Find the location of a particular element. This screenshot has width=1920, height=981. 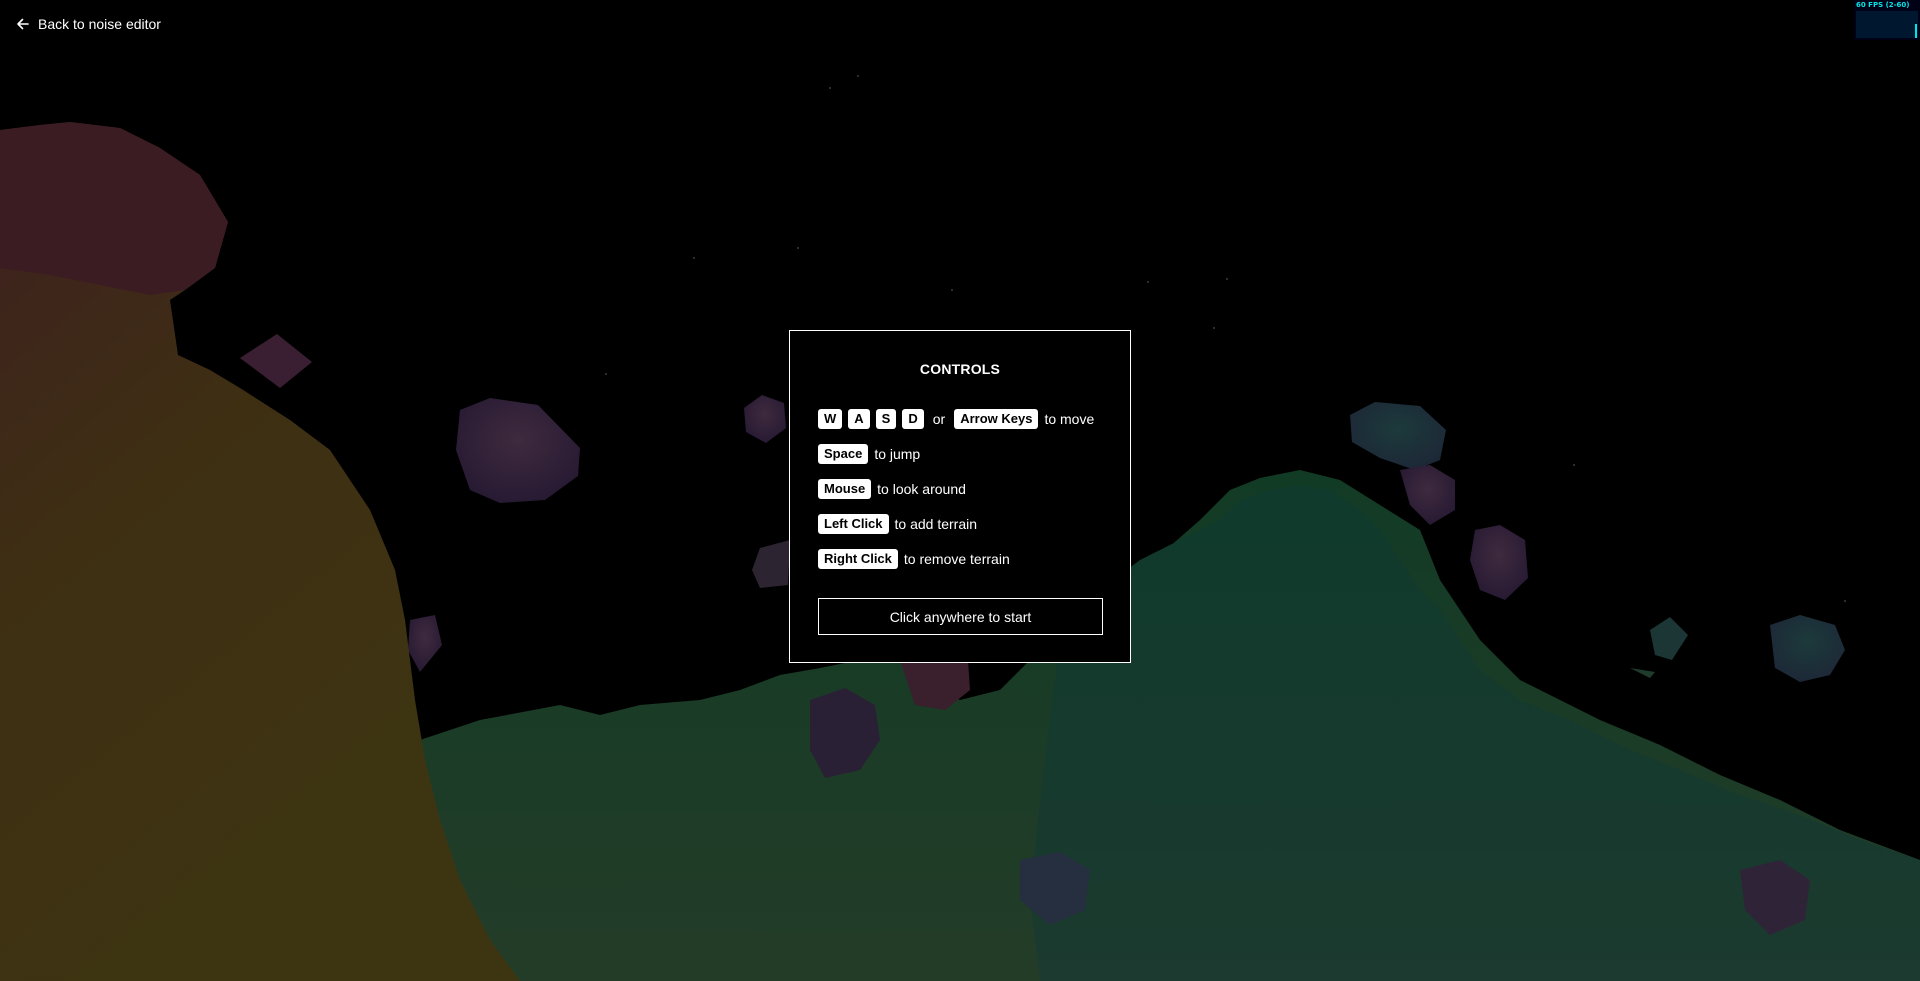

controls-title: CONTROLS is located at coordinates (960, 369).